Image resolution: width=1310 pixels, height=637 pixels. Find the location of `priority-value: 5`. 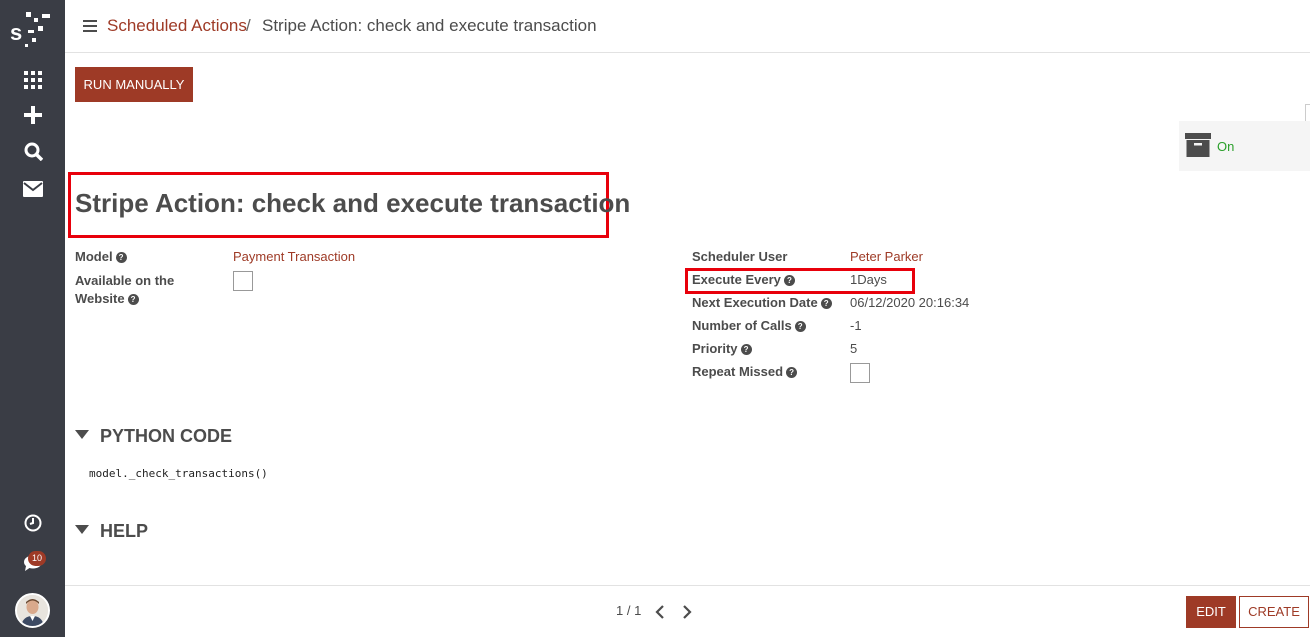

priority-value: 5 is located at coordinates (854, 348).